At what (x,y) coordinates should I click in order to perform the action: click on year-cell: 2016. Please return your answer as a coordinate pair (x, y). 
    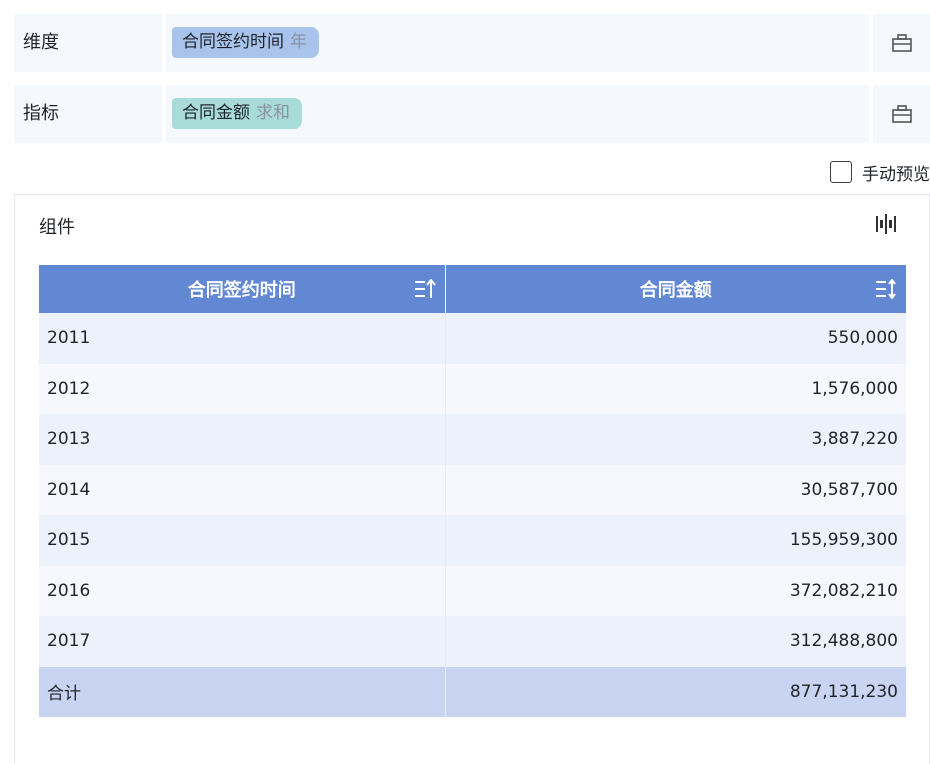
    Looking at the image, I should click on (242, 590).